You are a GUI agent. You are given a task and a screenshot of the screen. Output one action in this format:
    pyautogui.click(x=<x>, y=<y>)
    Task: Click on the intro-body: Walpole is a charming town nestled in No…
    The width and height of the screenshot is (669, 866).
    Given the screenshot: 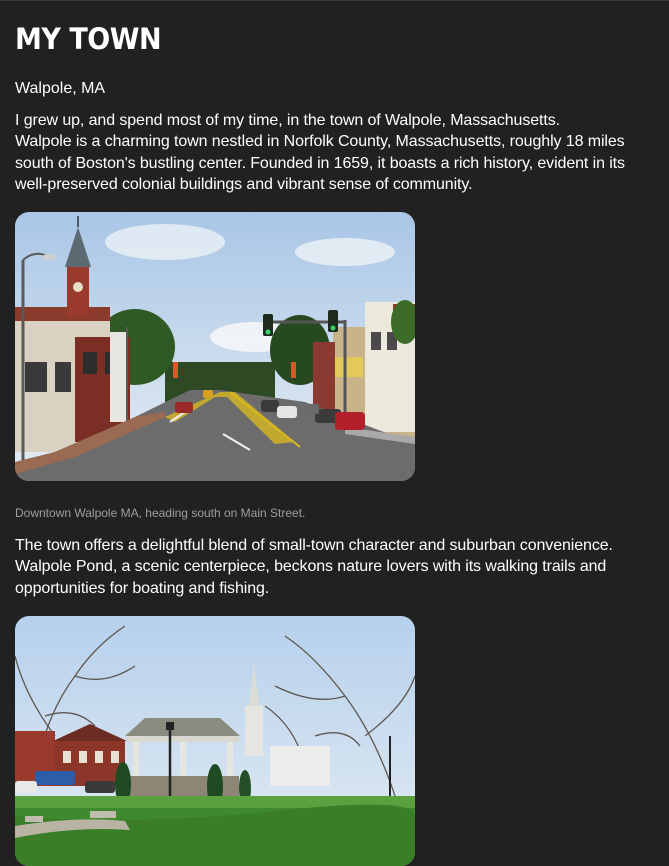 What is the action you would take?
    pyautogui.click(x=320, y=163)
    